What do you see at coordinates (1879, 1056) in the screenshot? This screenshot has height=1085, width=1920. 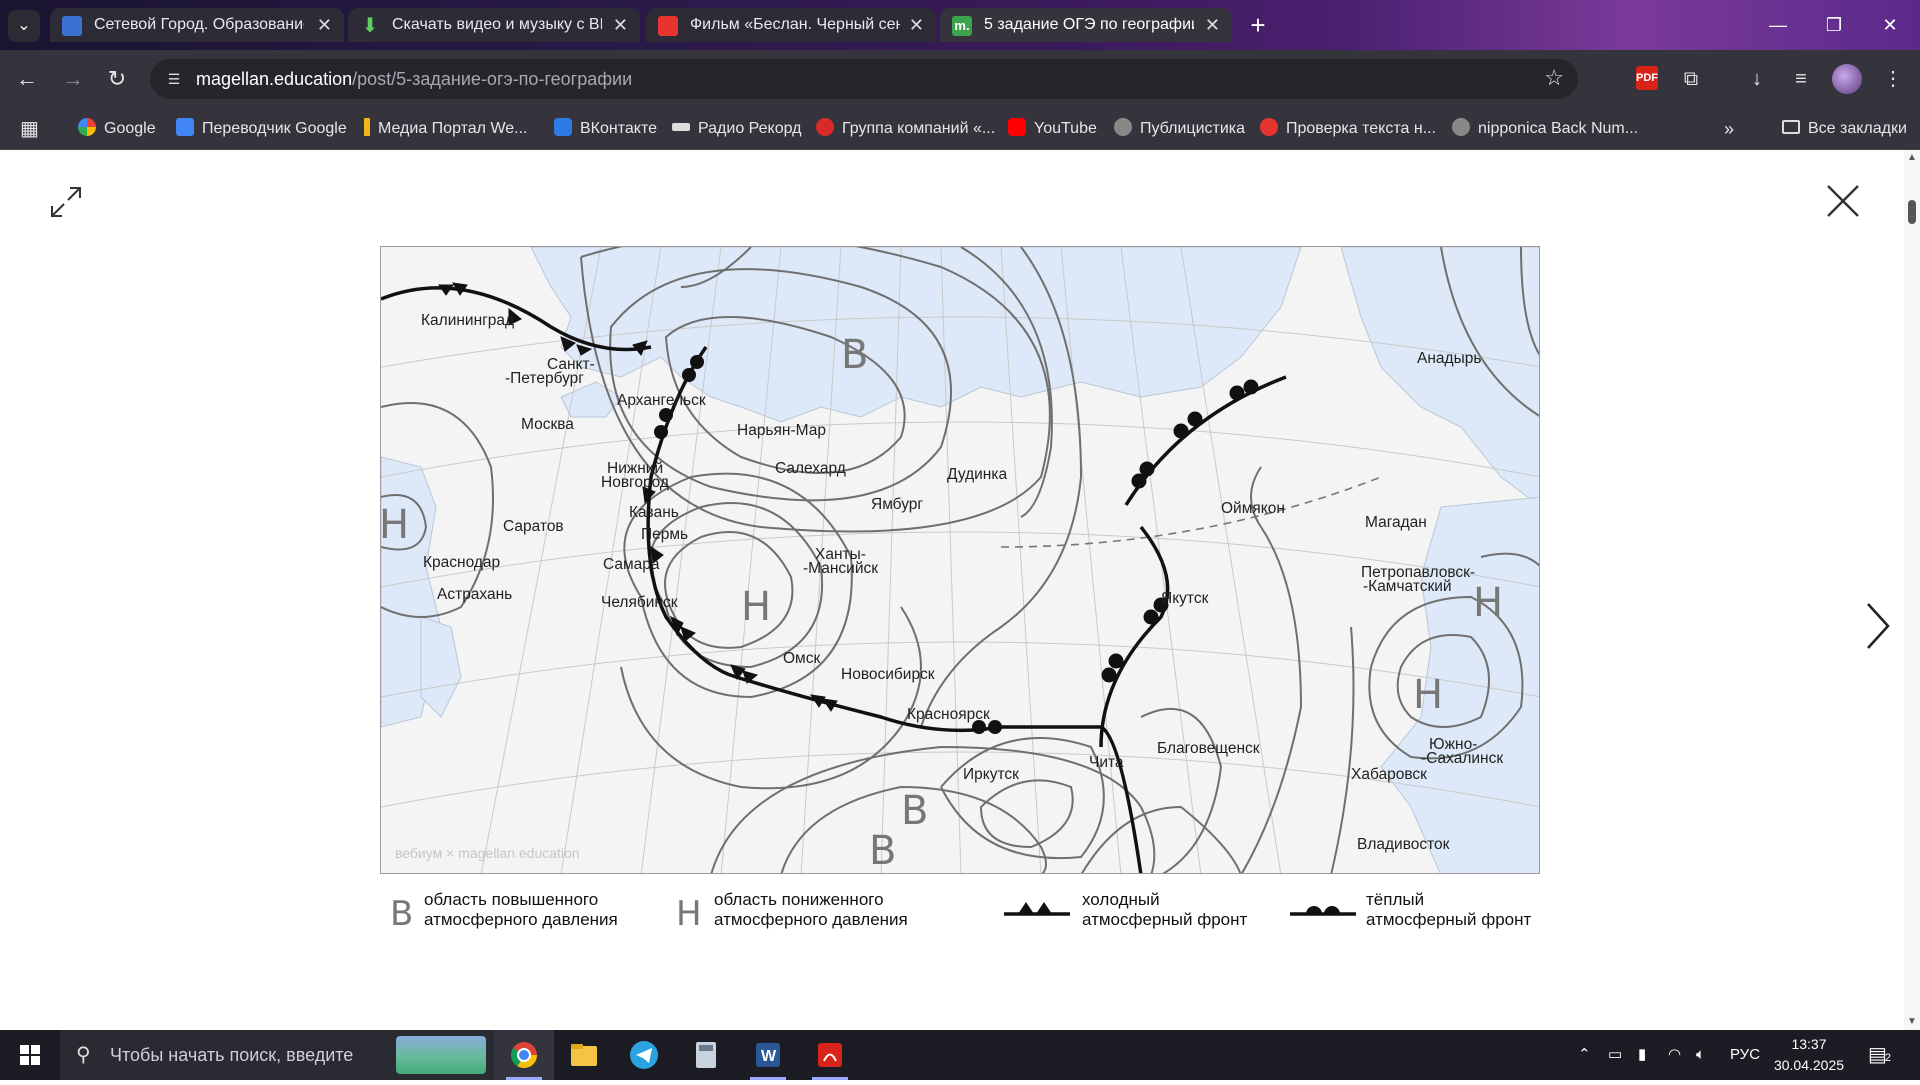 I see `notifications-icon: ▤2` at bounding box center [1879, 1056].